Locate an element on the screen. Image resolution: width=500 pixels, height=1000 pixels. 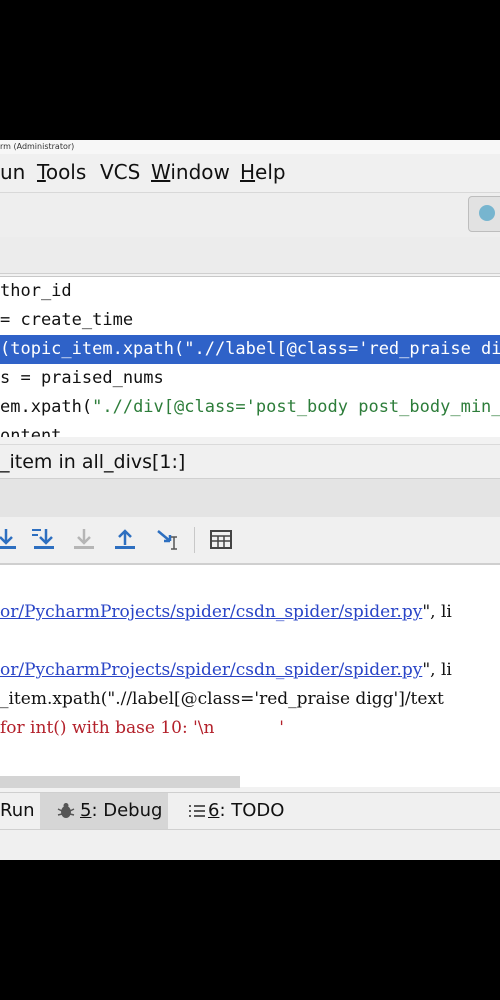
error-text: for int() with base 10: '\n ' is located at coordinates (142, 728).